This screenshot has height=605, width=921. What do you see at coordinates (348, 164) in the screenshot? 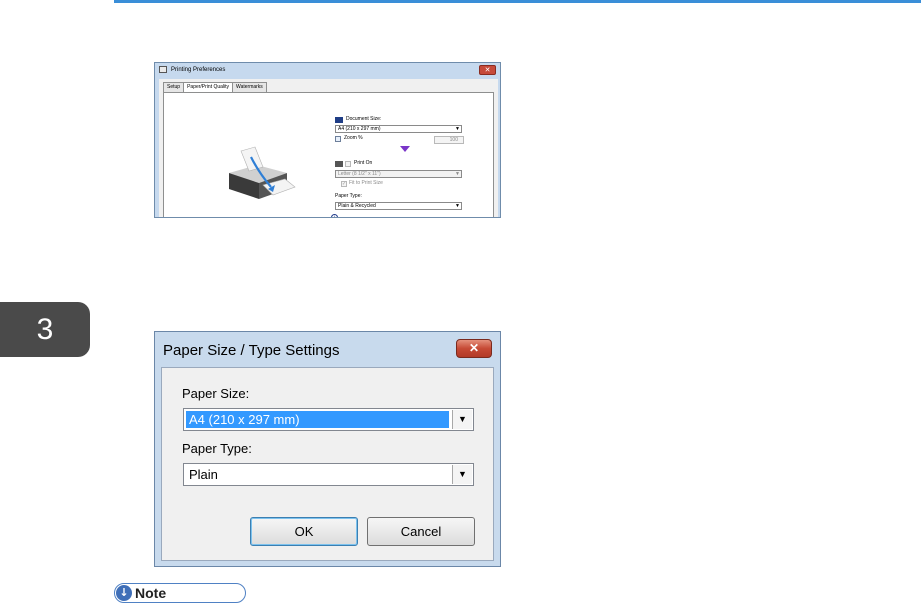
I see `print-on-checkbox` at bounding box center [348, 164].